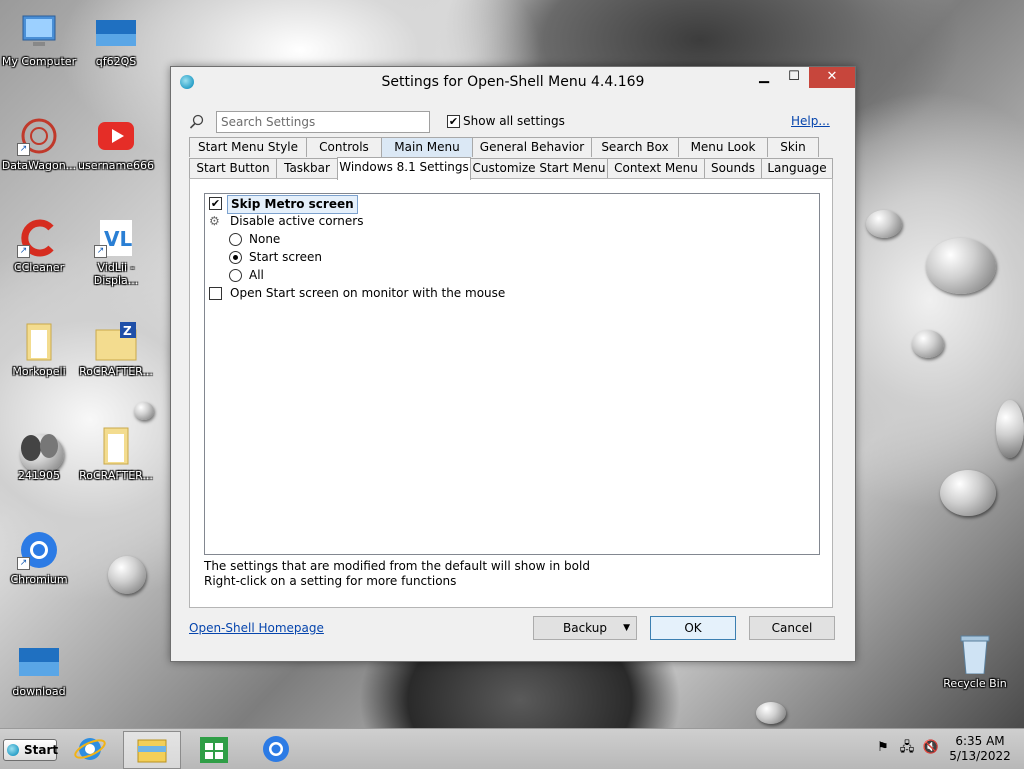 Image resolution: width=1024 pixels, height=771 pixels. I want to click on tab-start-button: Start Button, so click(233, 168).